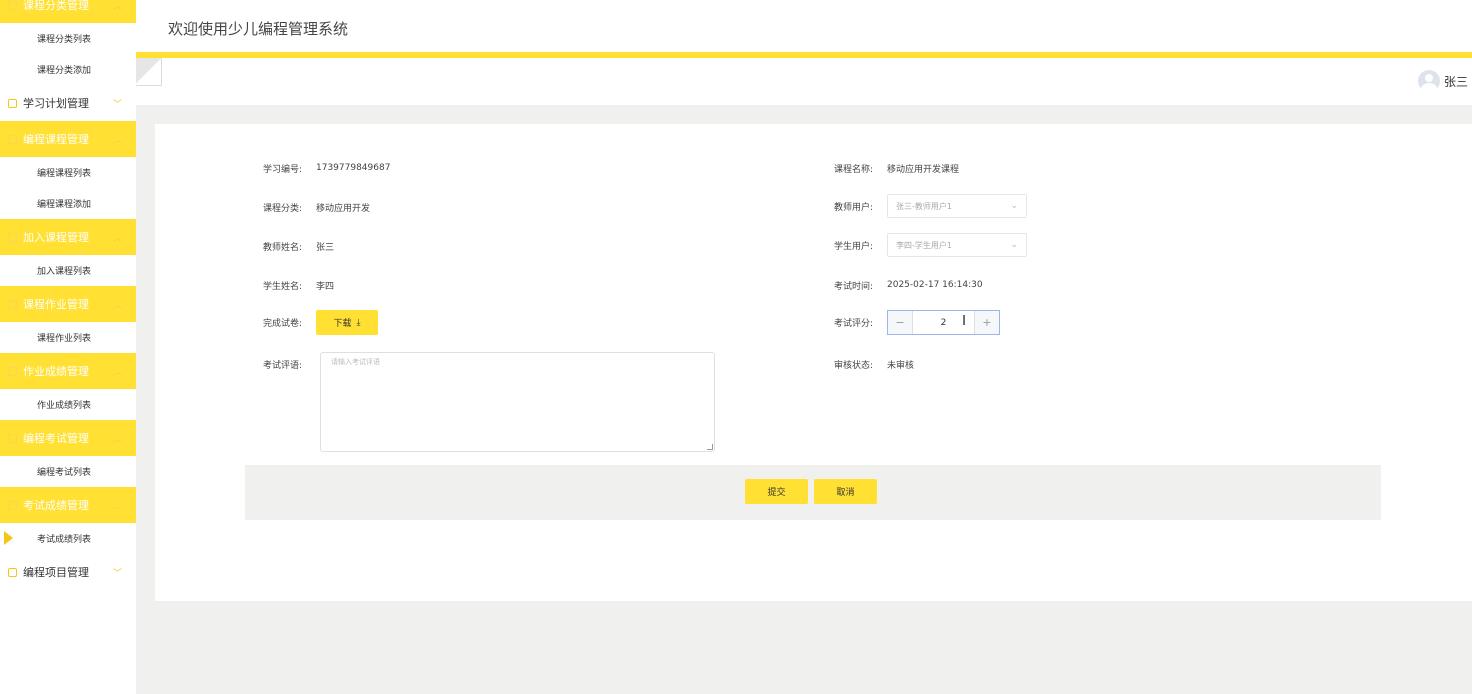  I want to click on score-input: 2 I, so click(943, 322).